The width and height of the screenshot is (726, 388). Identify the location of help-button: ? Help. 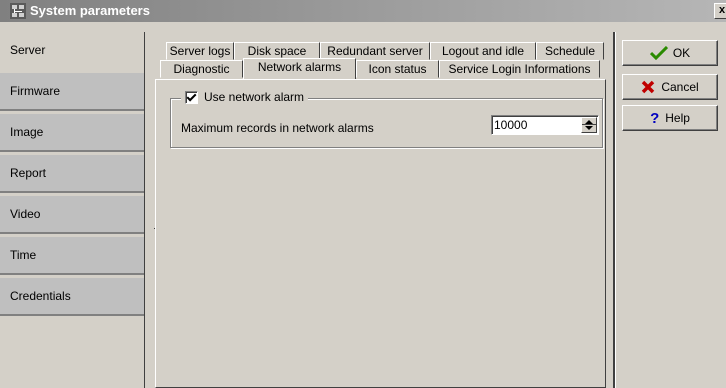
(670, 118).